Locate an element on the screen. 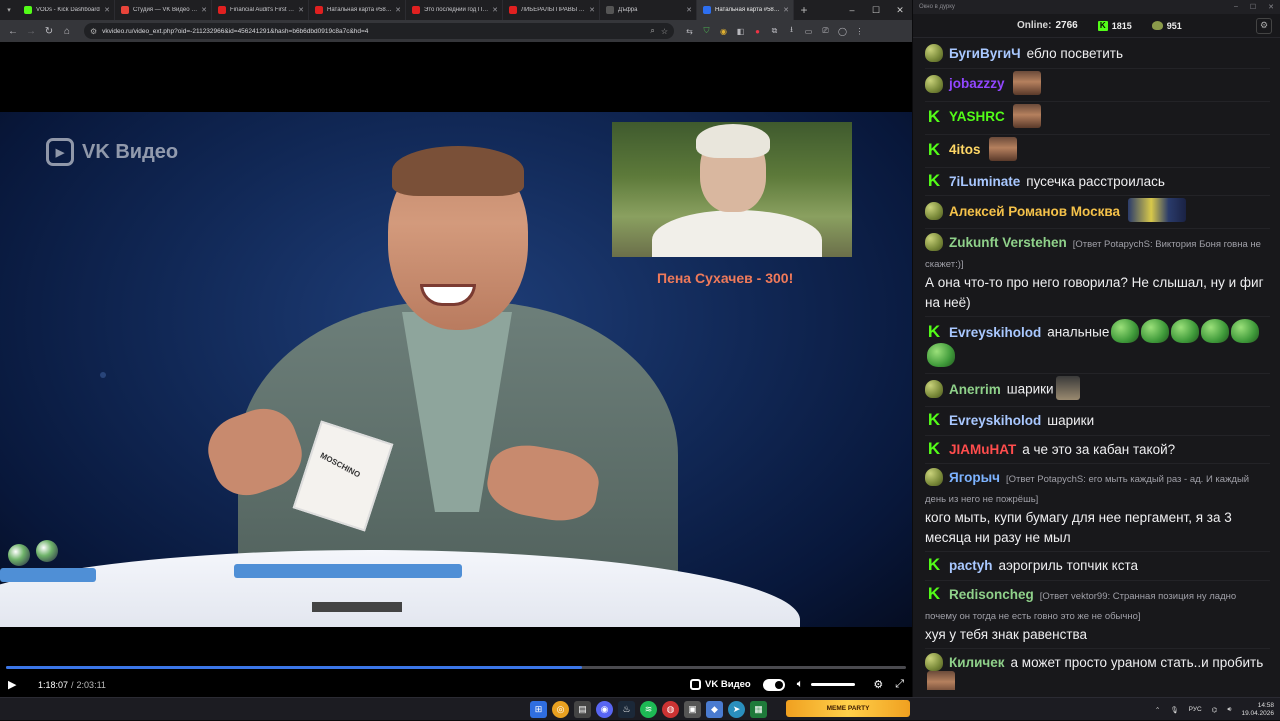 This screenshot has width=1280, height=721. extension-icon: ◧ is located at coordinates (740, 31).